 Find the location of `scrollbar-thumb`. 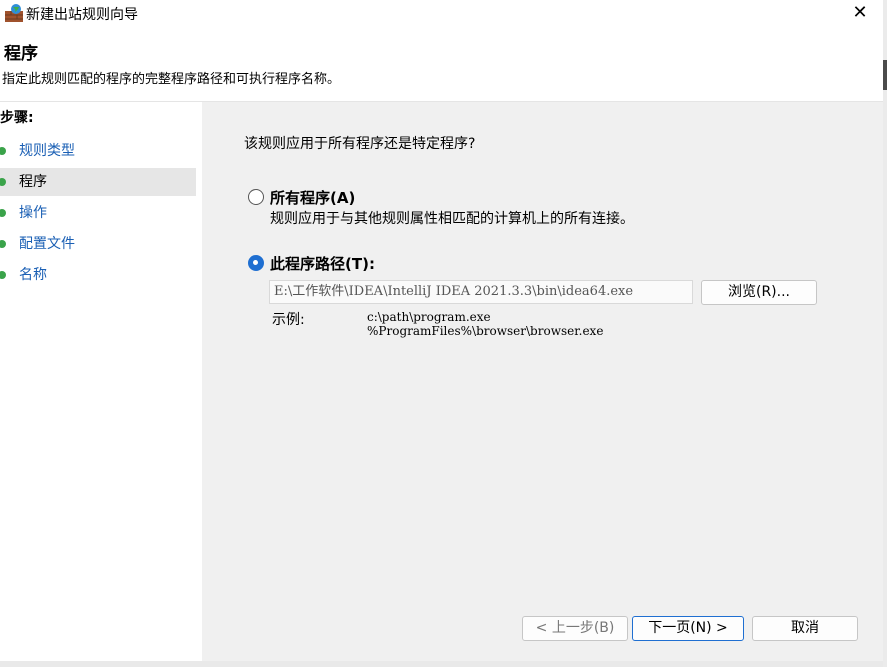

scrollbar-thumb is located at coordinates (885, 75).